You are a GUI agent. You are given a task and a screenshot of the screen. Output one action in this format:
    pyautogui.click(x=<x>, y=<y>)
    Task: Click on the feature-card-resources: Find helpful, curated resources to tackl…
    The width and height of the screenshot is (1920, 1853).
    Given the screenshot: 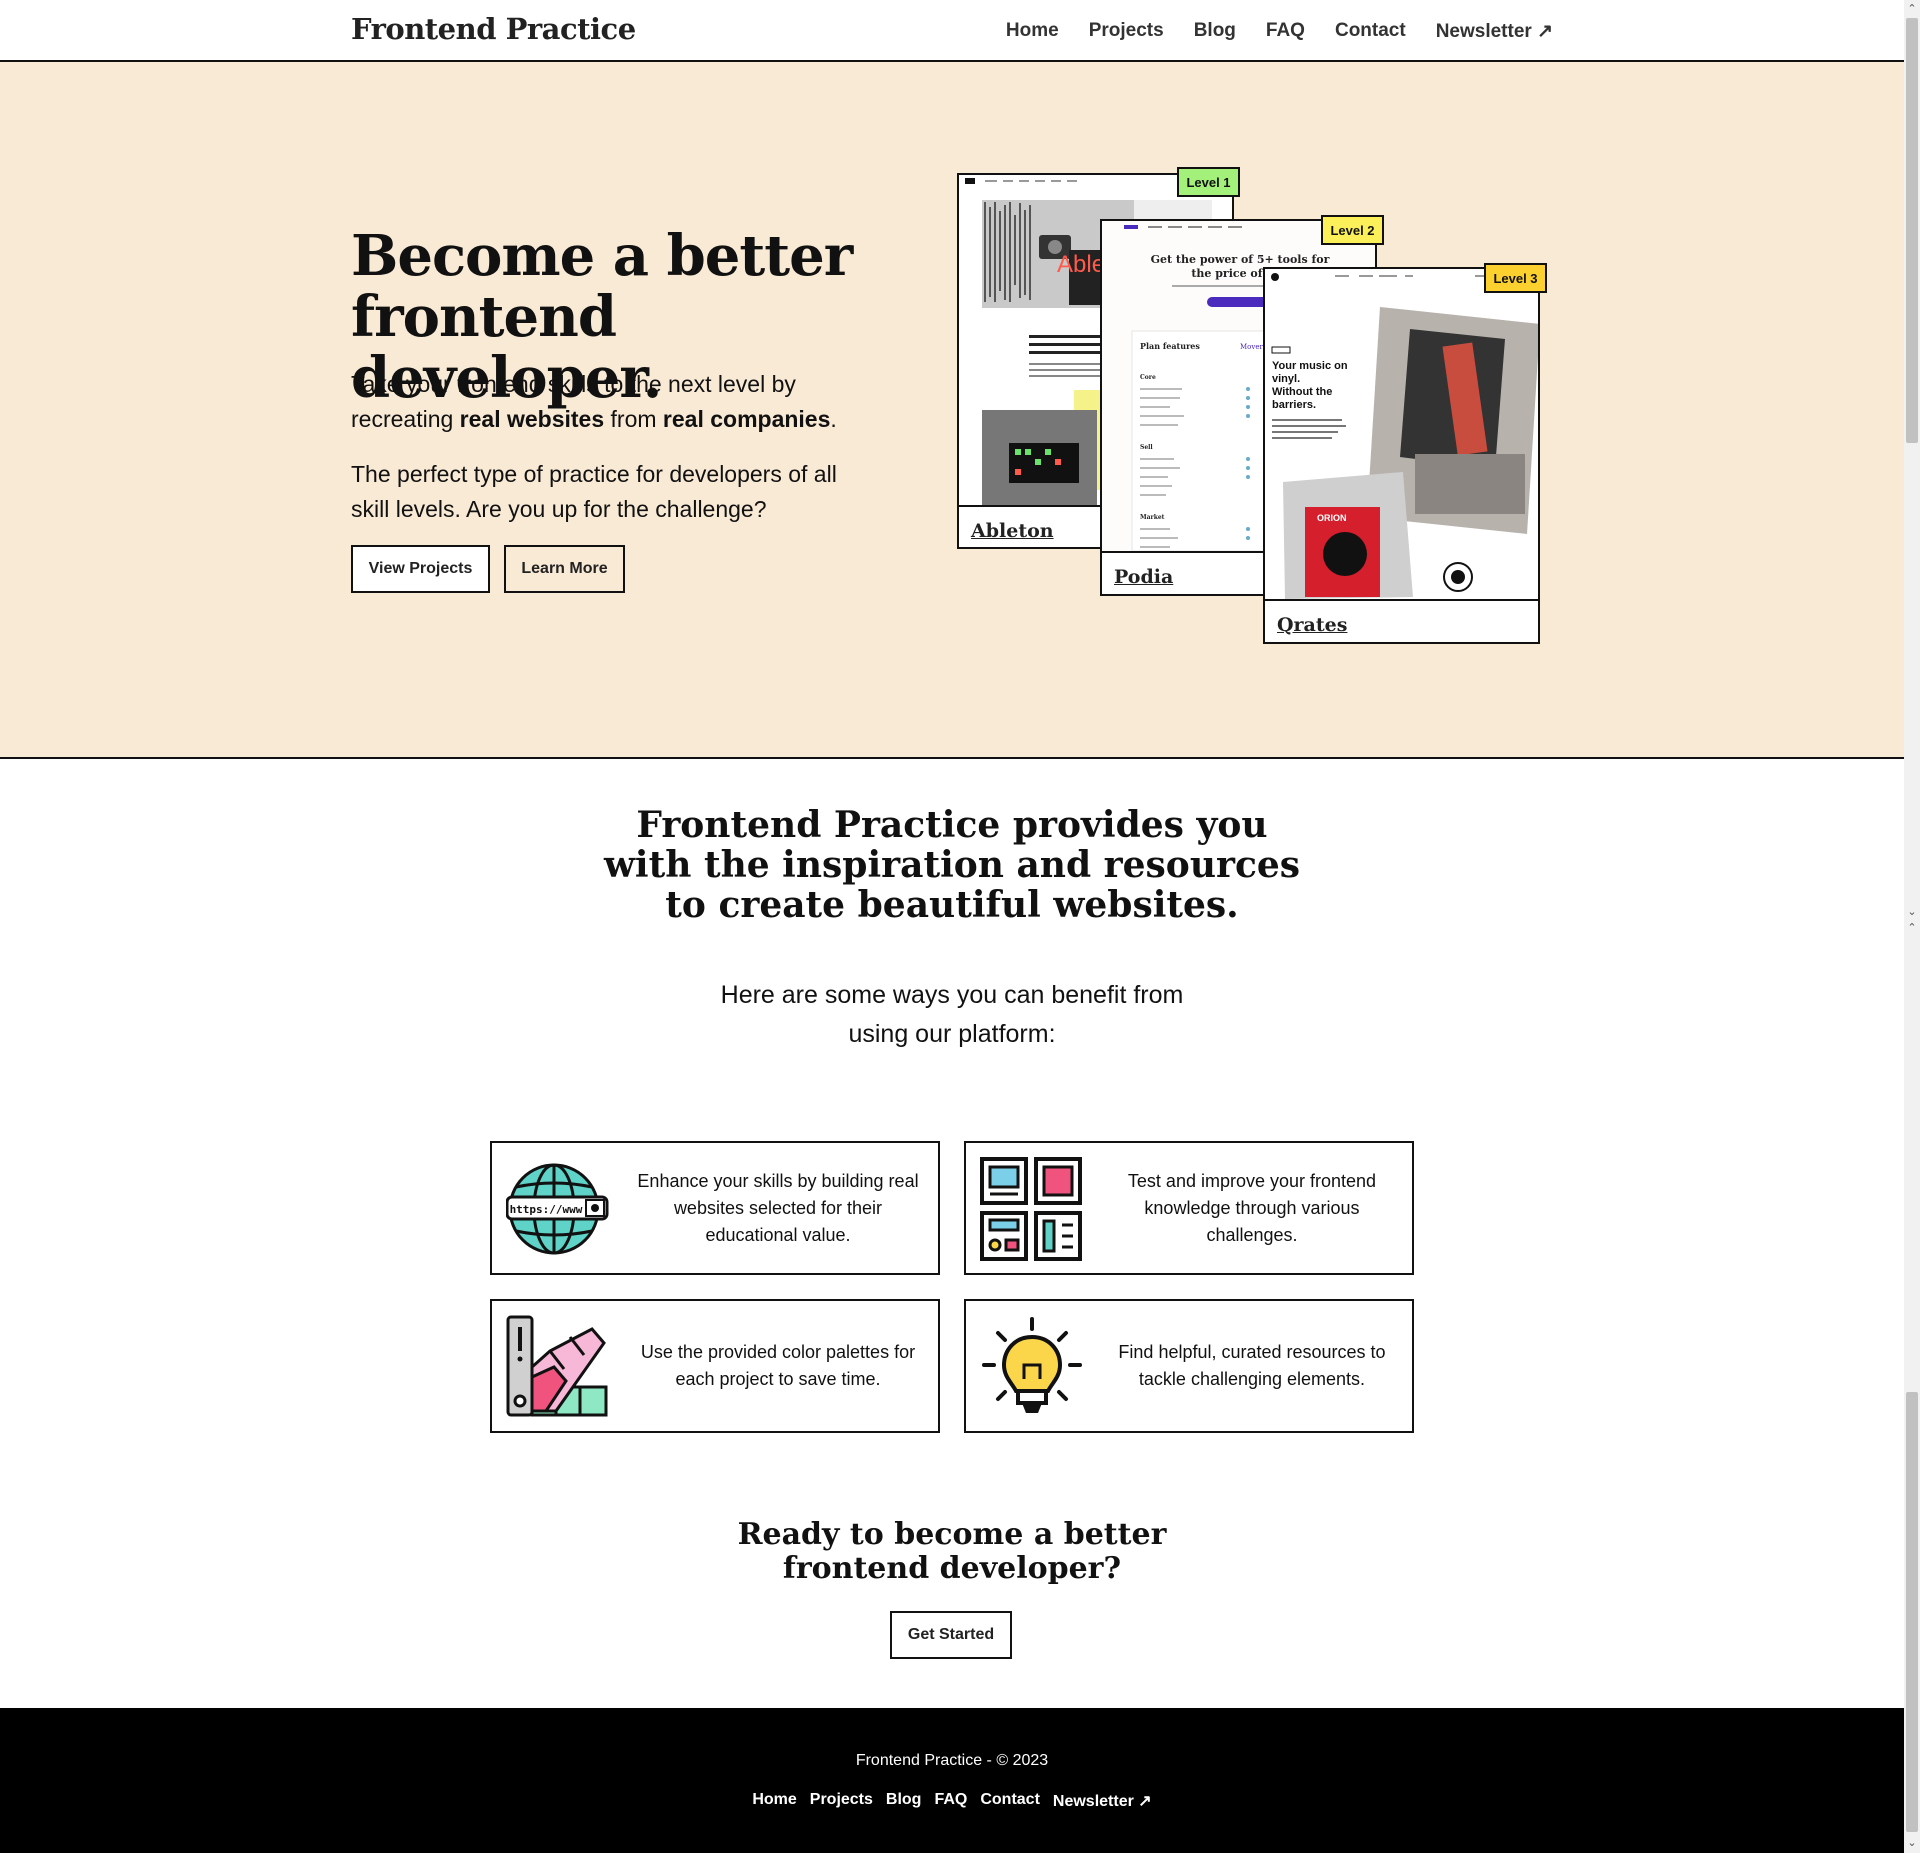 What is the action you would take?
    pyautogui.click(x=1189, y=1366)
    